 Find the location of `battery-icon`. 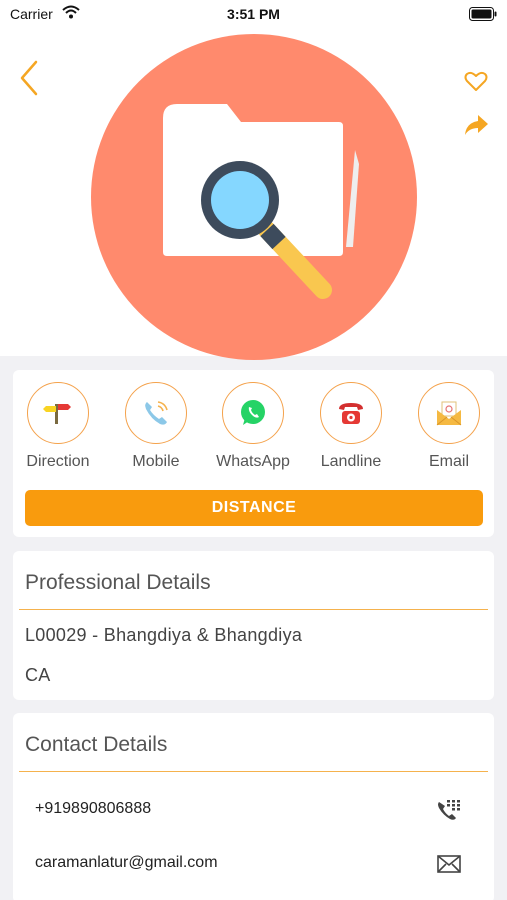

battery-icon is located at coordinates (483, 14).